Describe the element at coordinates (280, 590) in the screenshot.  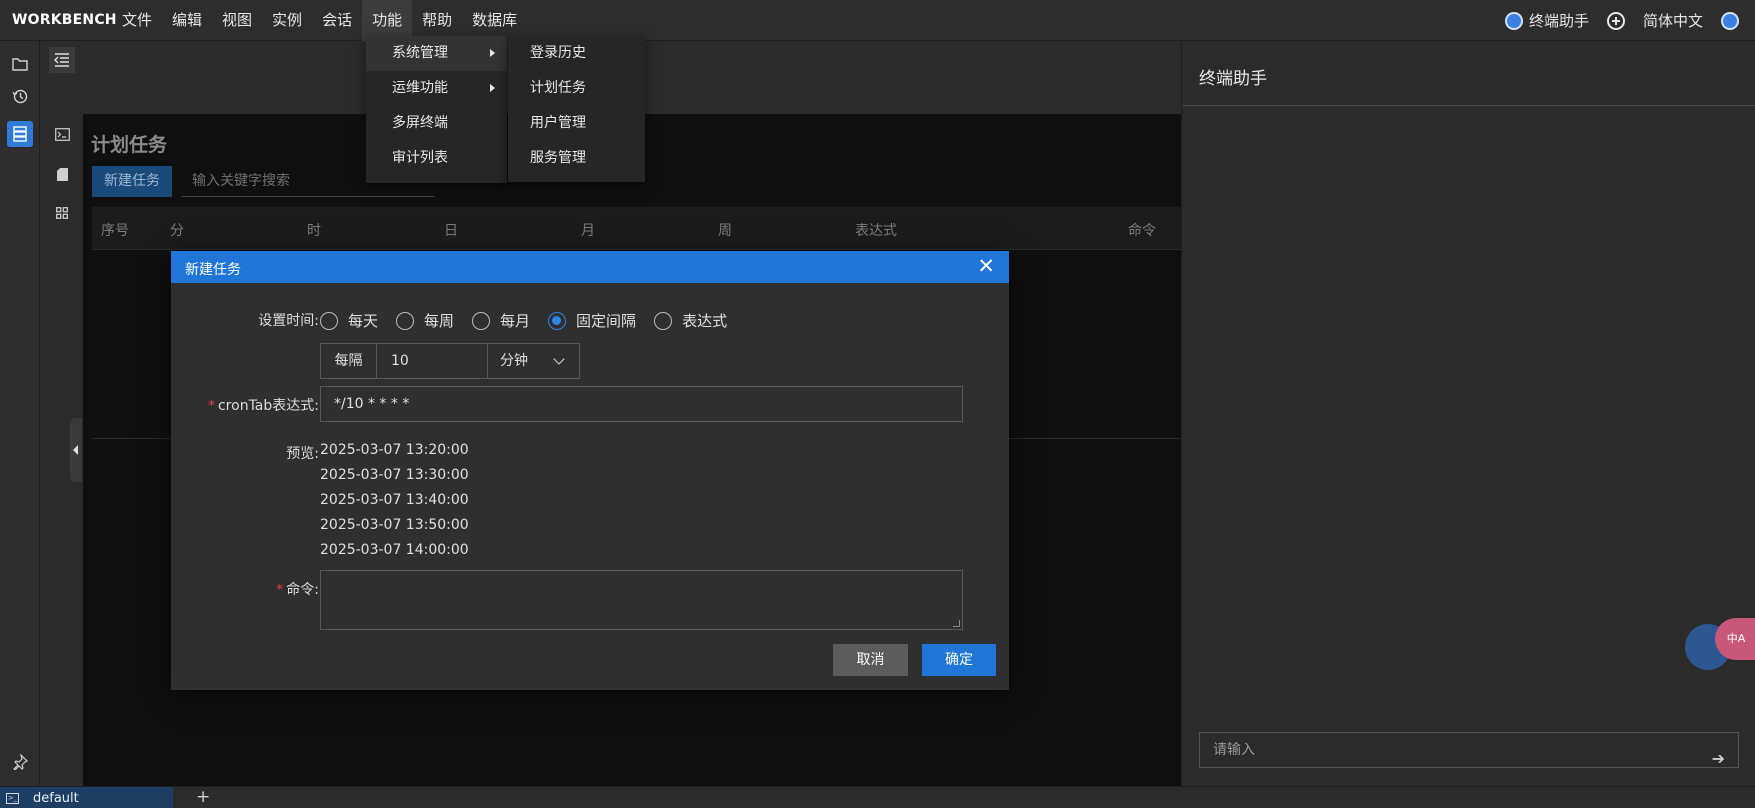
I see `required-mark: *` at that location.